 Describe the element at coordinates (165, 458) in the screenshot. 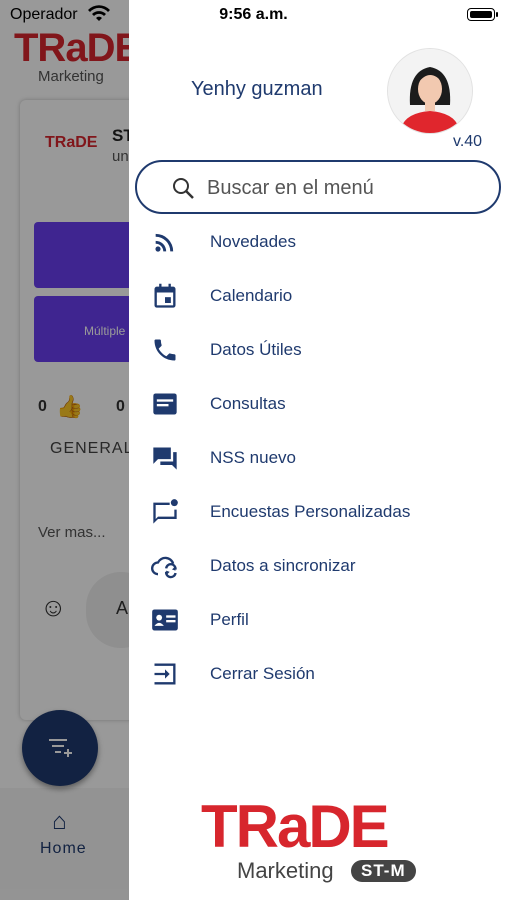

I see `chat-icon` at that location.